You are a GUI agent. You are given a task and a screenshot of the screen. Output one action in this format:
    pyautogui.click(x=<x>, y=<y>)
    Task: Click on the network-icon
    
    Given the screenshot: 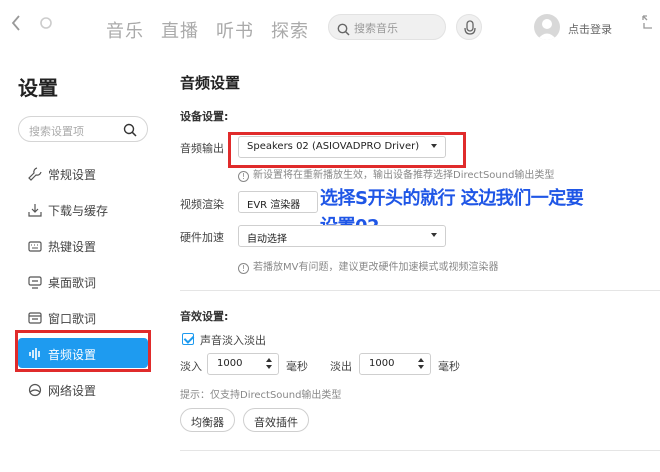 What is the action you would take?
    pyautogui.click(x=35, y=389)
    